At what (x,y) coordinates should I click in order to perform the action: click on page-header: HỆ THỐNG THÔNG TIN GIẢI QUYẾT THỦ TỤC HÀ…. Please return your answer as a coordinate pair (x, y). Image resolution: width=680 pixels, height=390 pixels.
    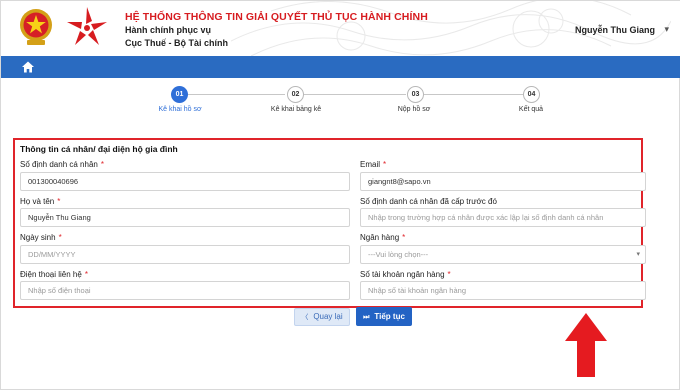
    Looking at the image, I should click on (340, 28).